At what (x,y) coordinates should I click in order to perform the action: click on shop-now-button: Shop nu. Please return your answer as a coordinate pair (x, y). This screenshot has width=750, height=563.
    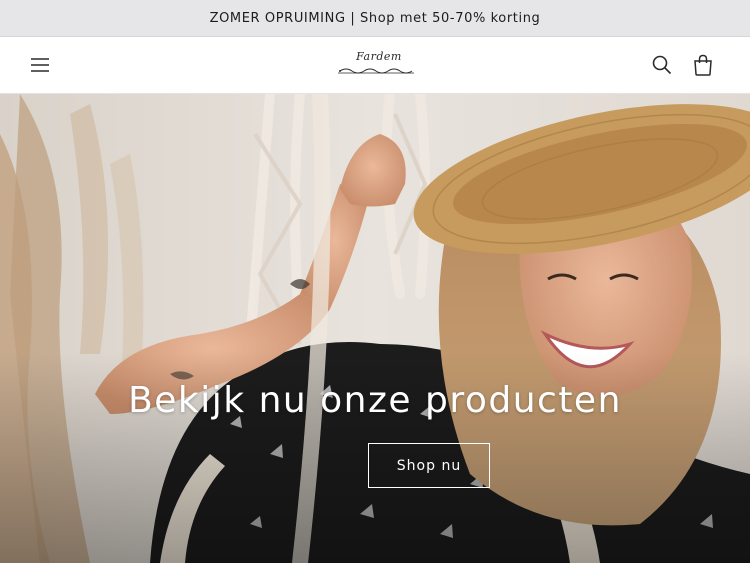
    Looking at the image, I should click on (429, 465).